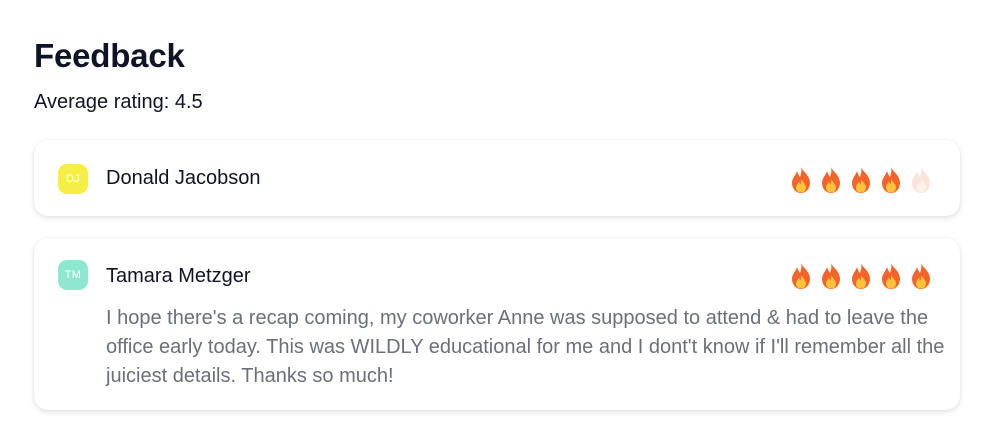  What do you see at coordinates (73, 275) in the screenshot?
I see `avatar: TM` at bounding box center [73, 275].